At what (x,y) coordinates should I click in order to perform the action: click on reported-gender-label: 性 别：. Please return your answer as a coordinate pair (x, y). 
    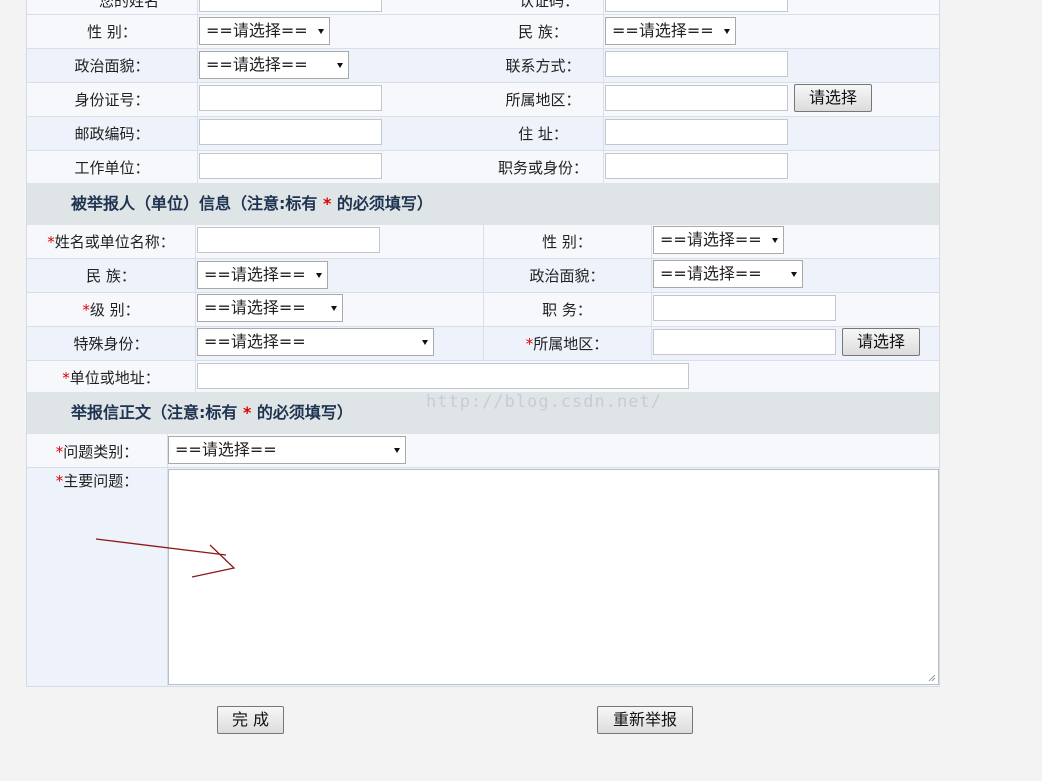
    Looking at the image, I should click on (567, 242).